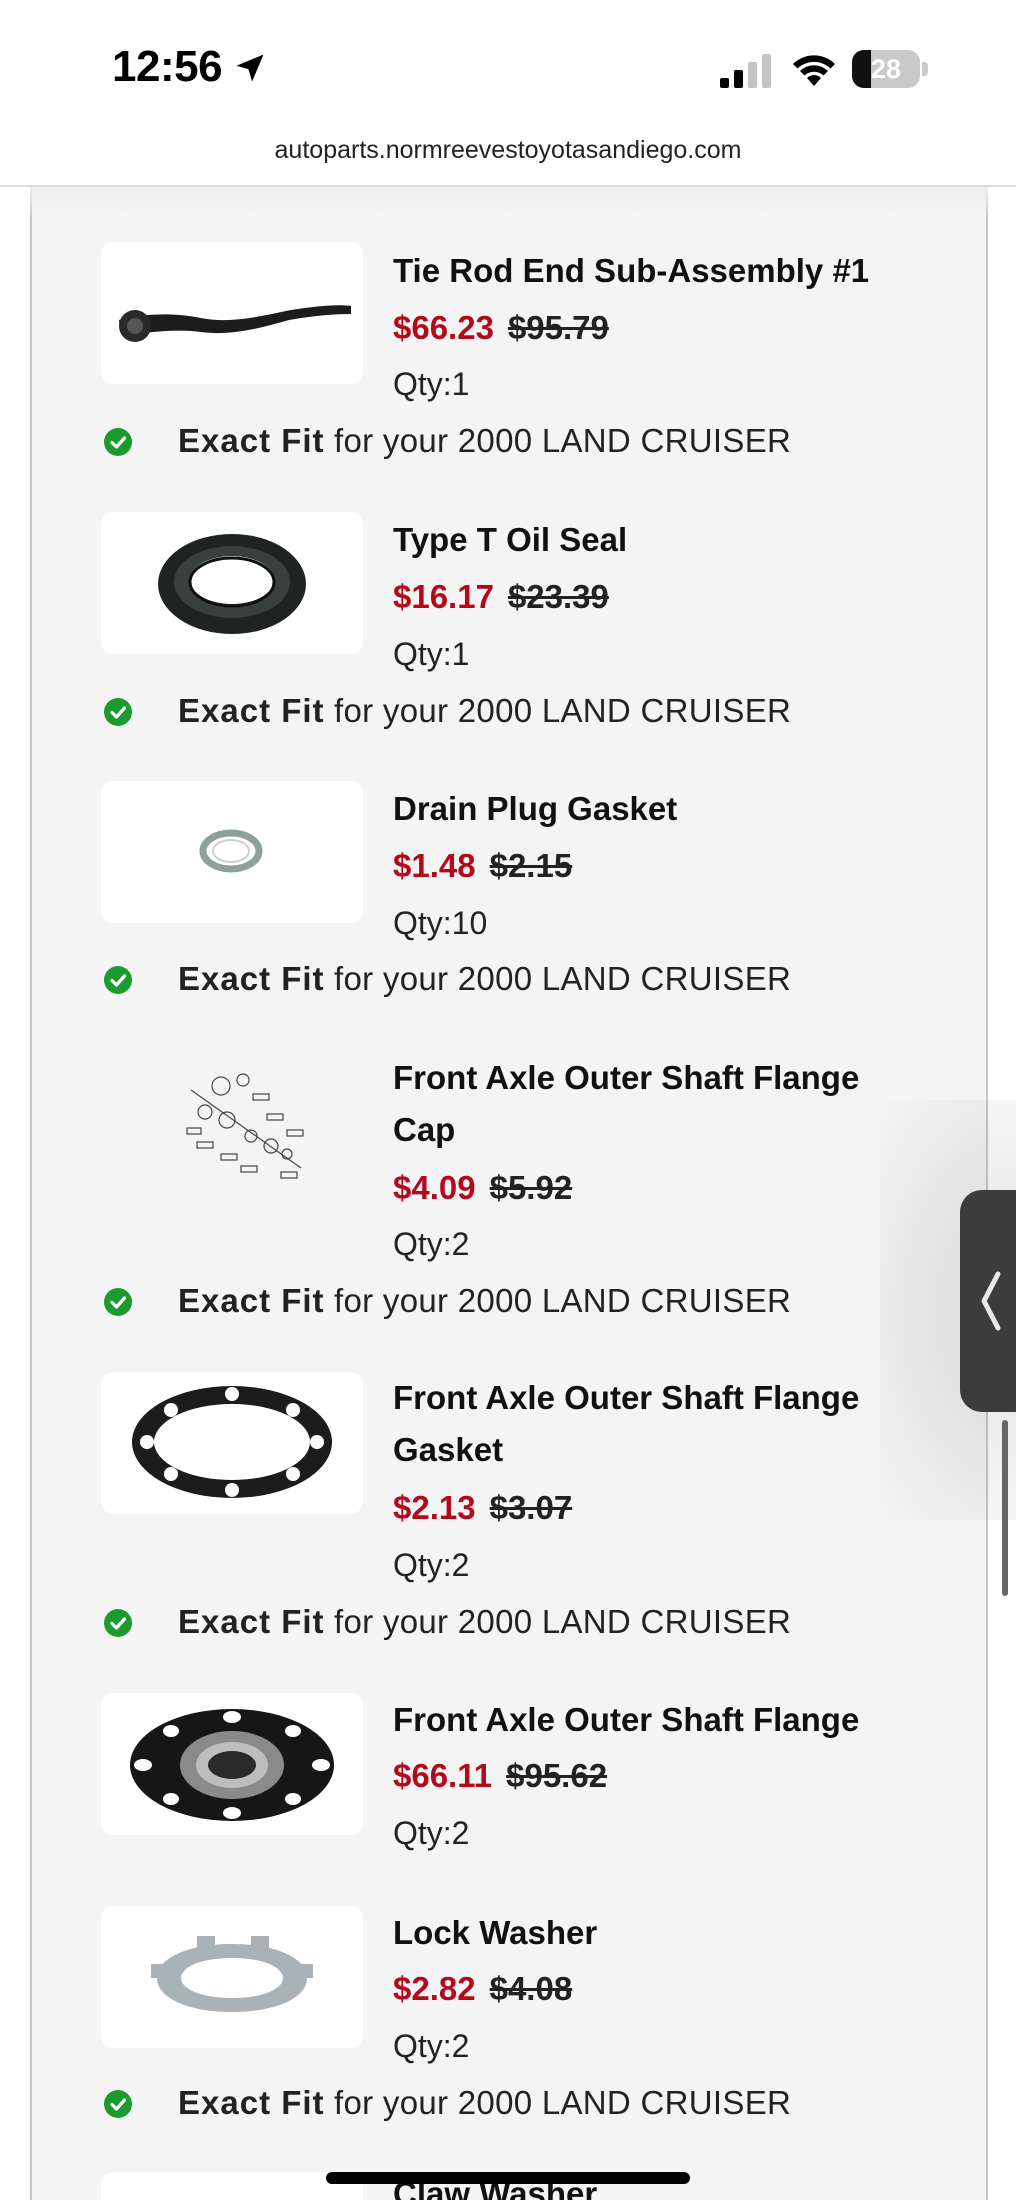  What do you see at coordinates (531, 1507) in the screenshot?
I see `original-price: $3.07` at bounding box center [531, 1507].